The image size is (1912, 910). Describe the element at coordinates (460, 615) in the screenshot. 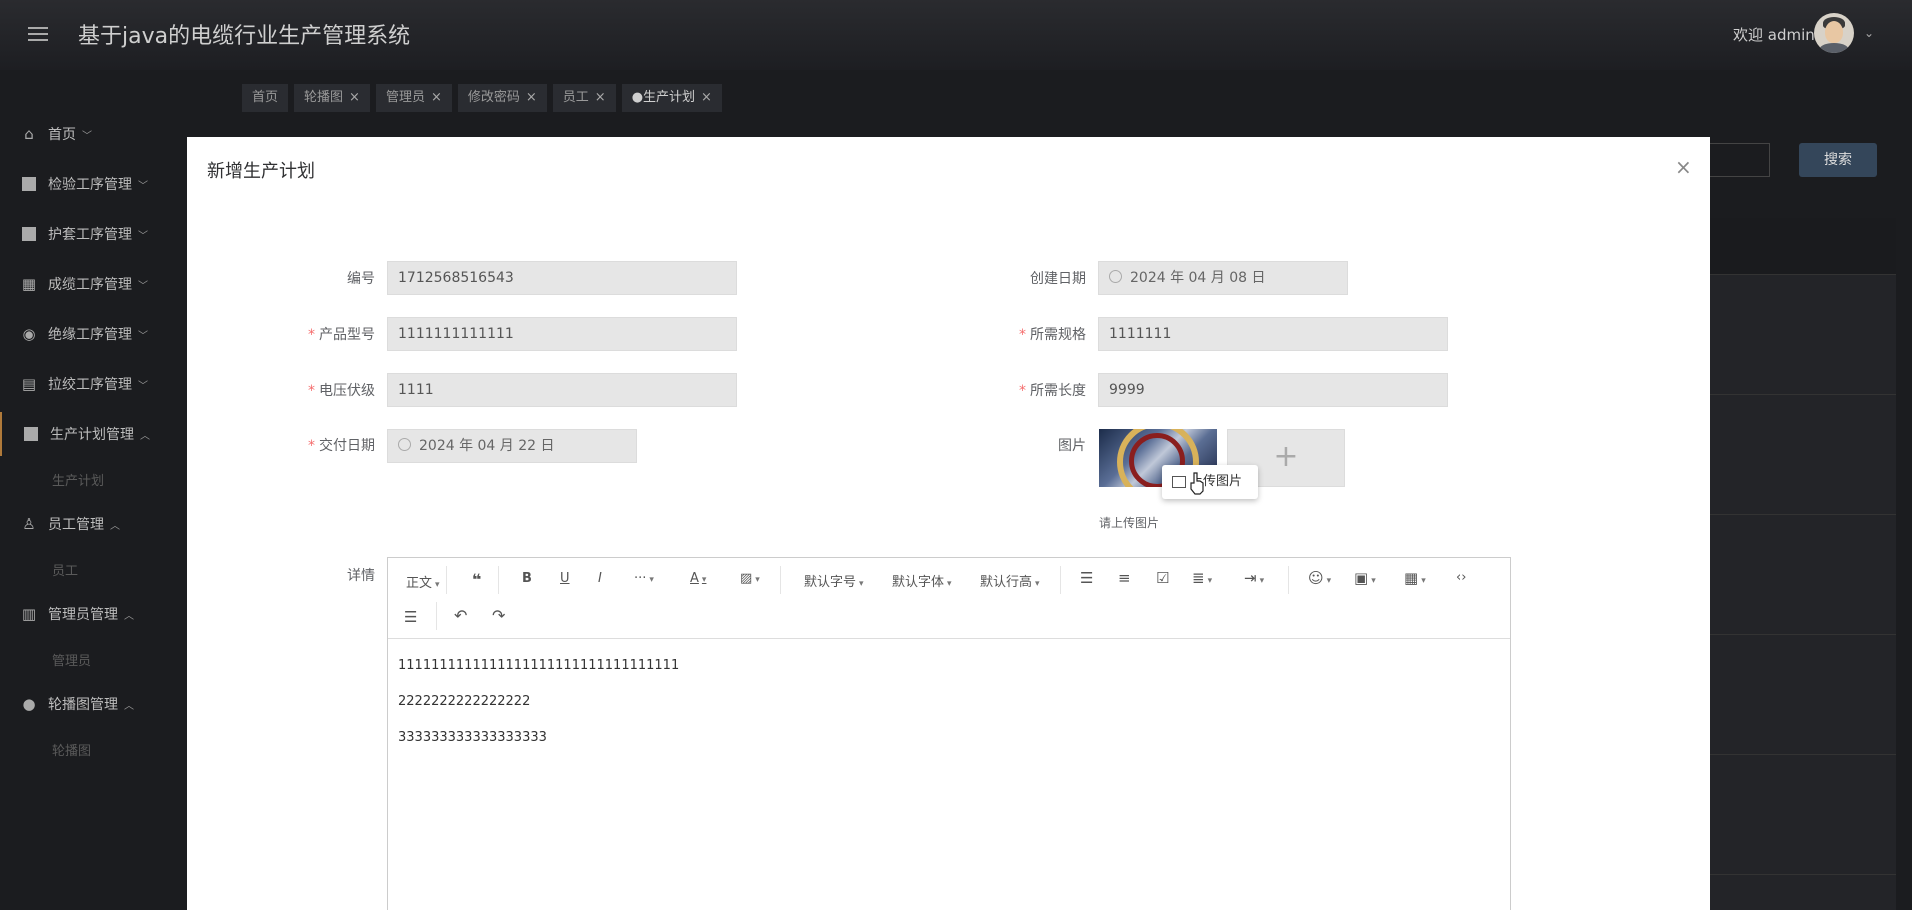

I see `undo-icon: ↶` at that location.